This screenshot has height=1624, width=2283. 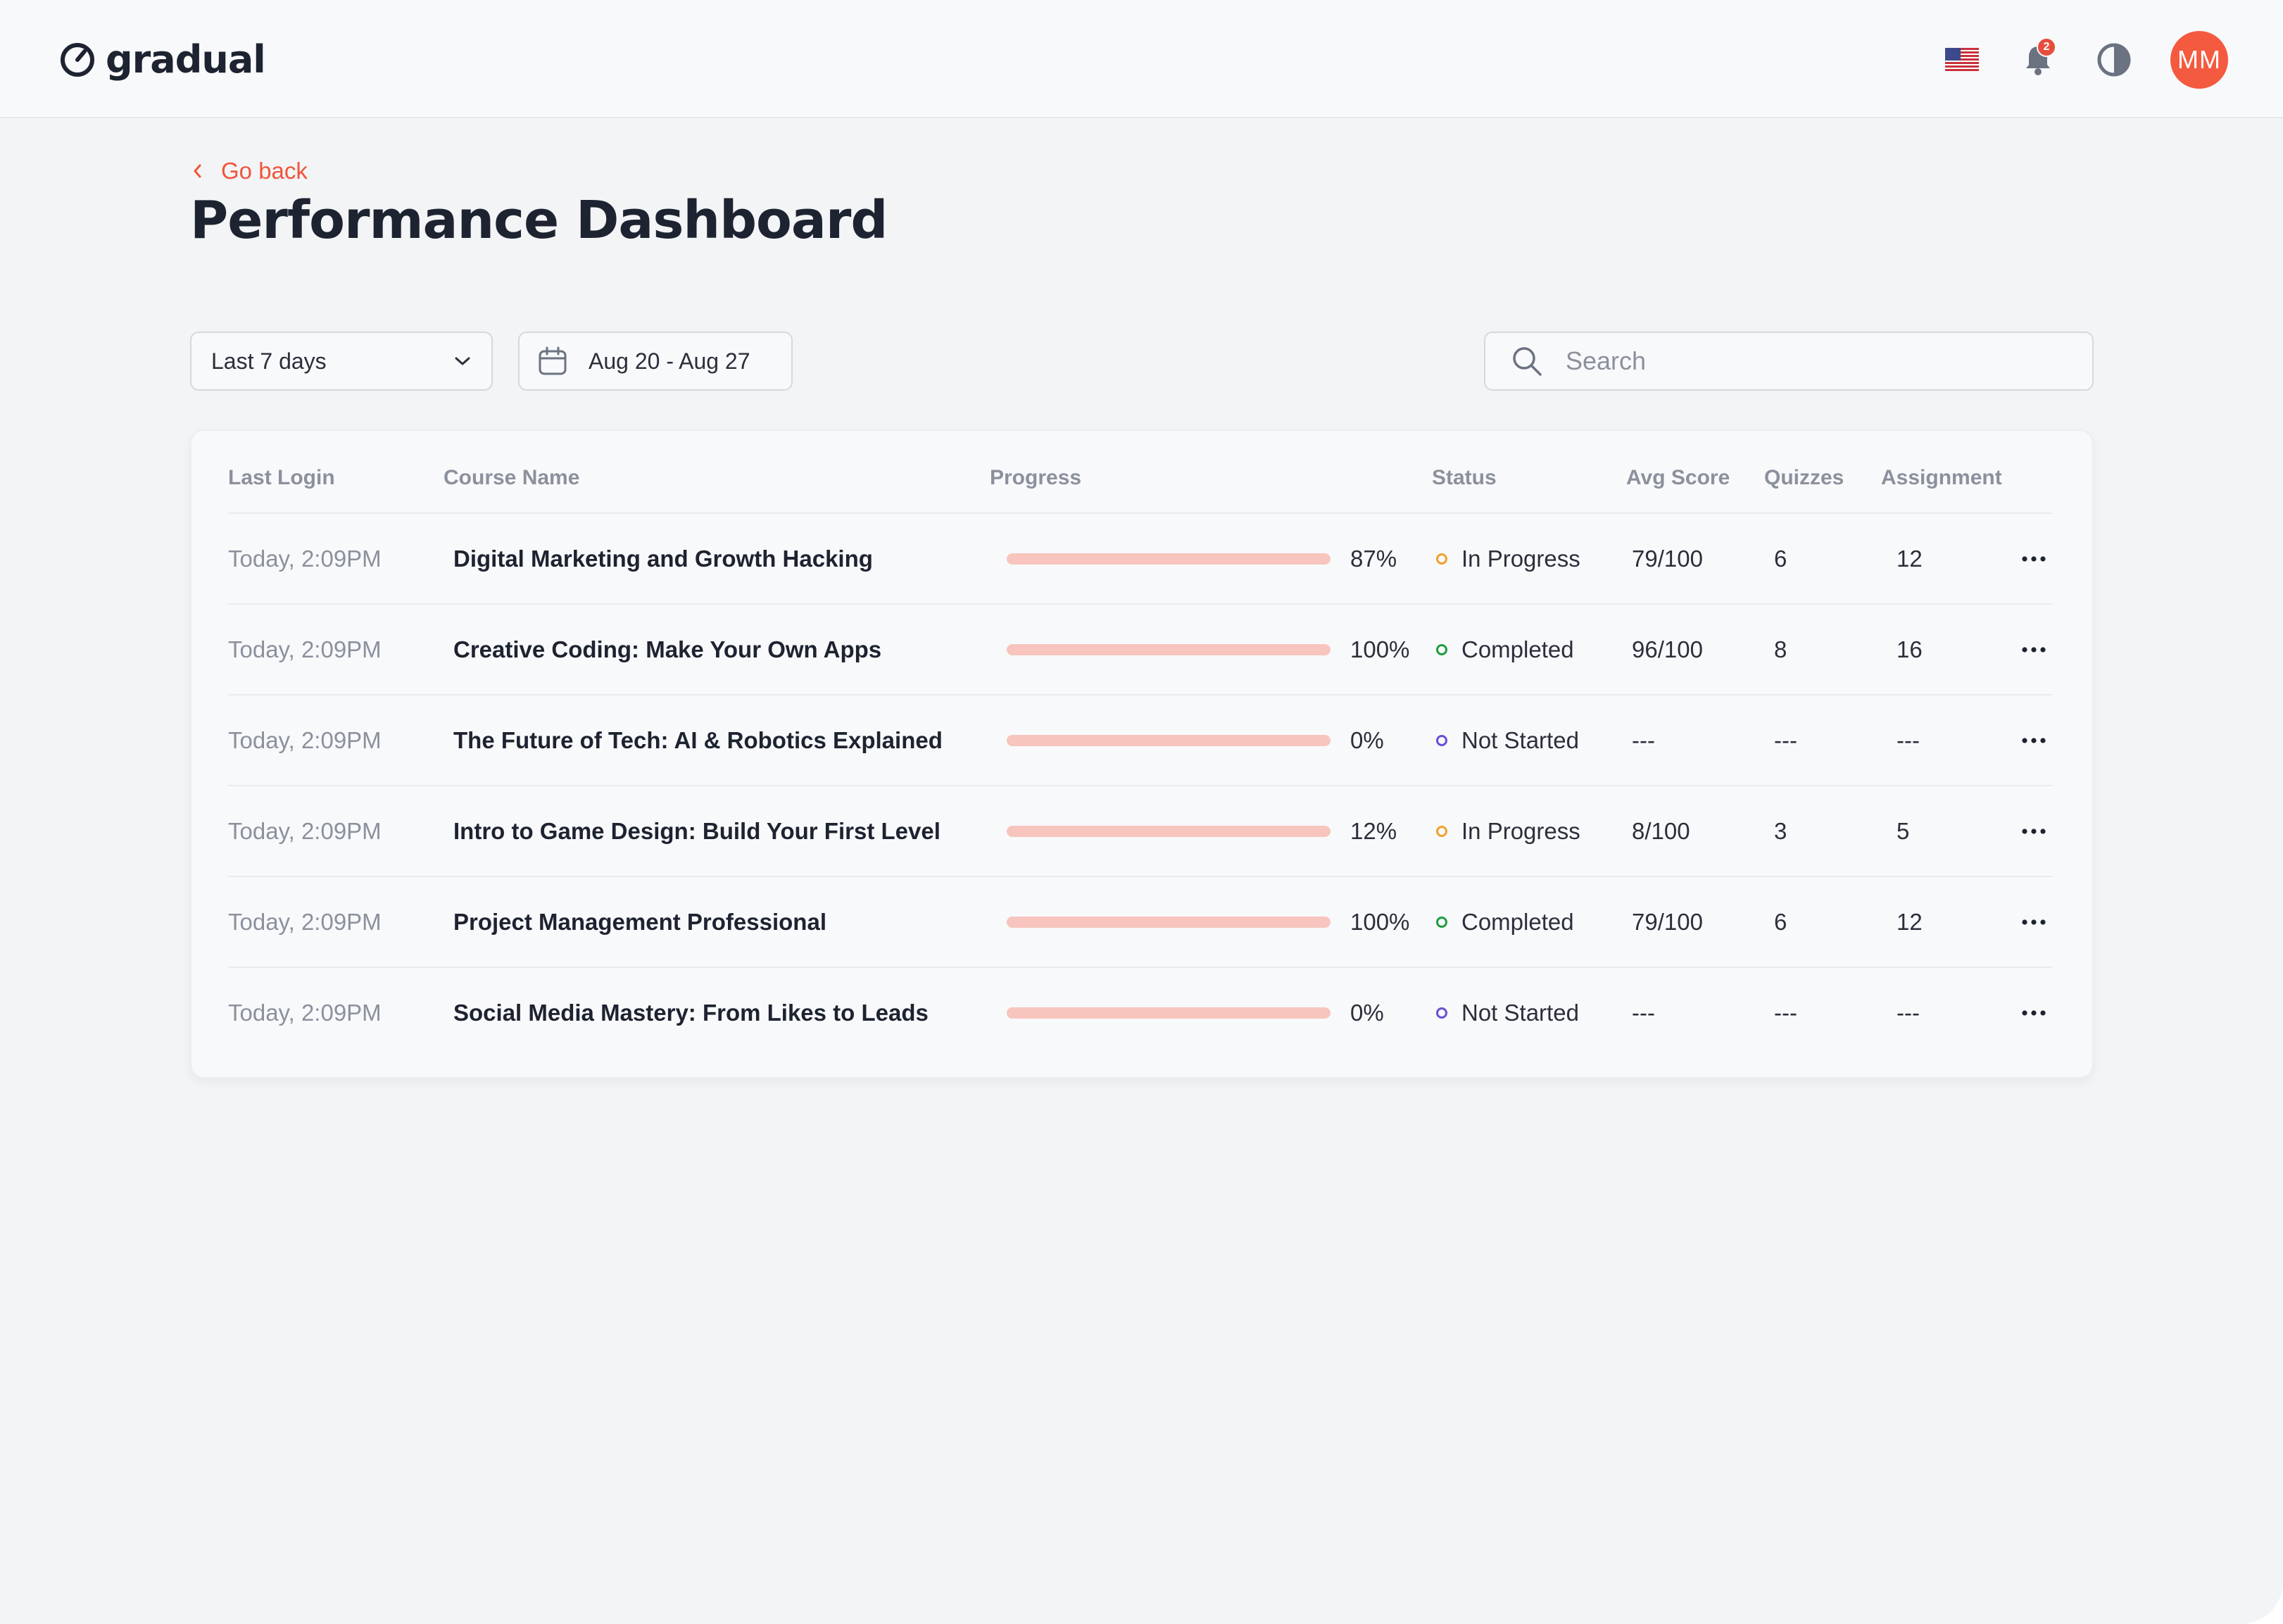 I want to click on notification-badge: 2, so click(x=2047, y=47).